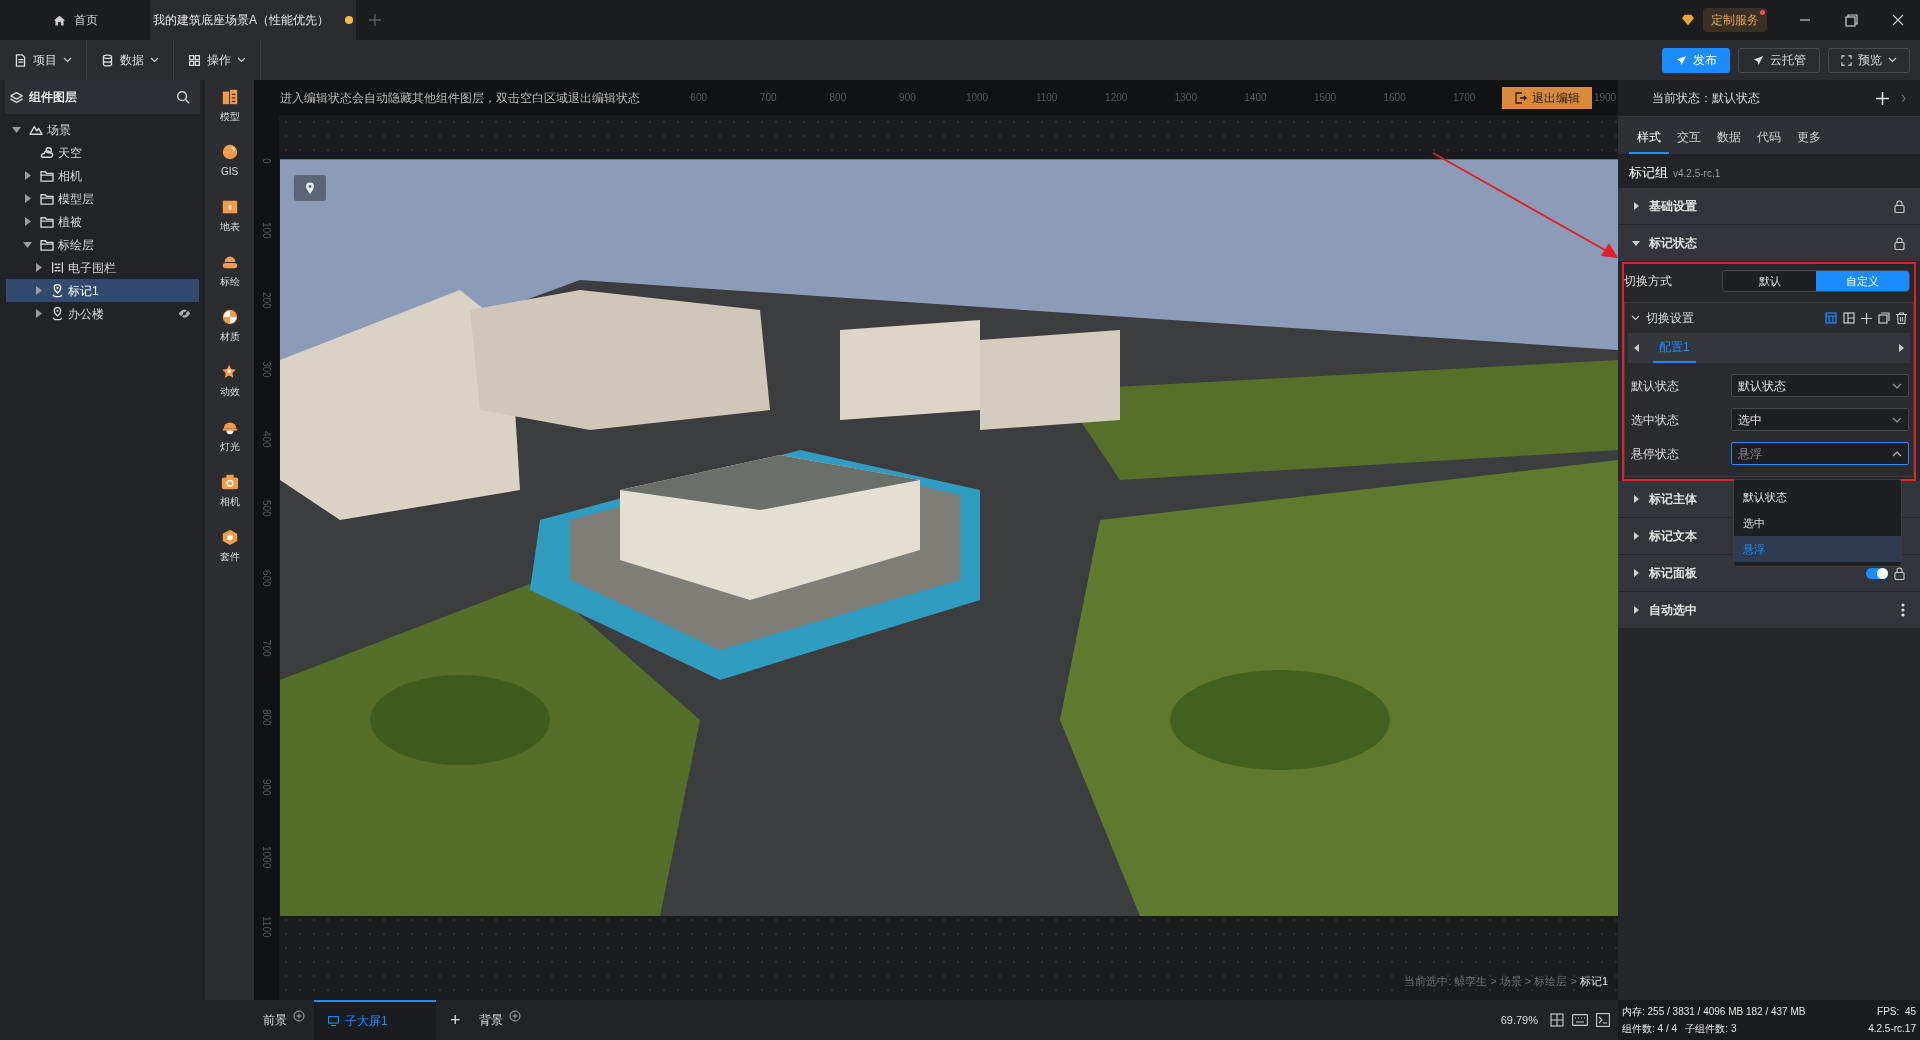 The image size is (1920, 1040). What do you see at coordinates (266, 578) in the screenshot?
I see `ruler-label: 600` at bounding box center [266, 578].